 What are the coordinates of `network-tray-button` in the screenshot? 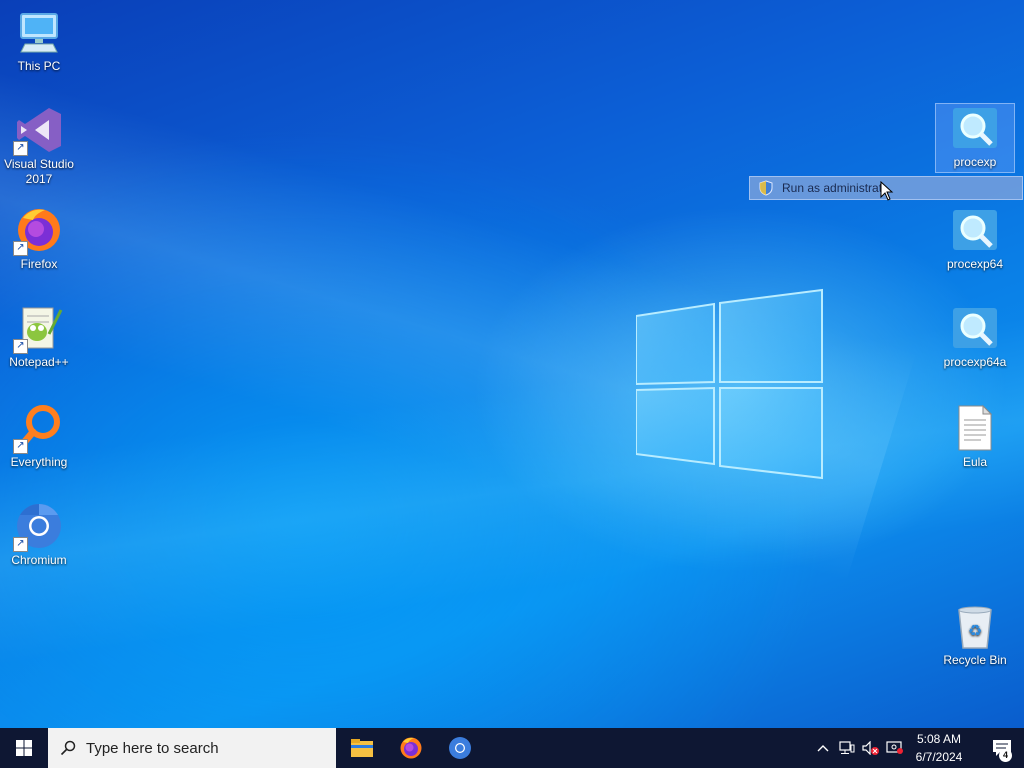 It's located at (847, 748).